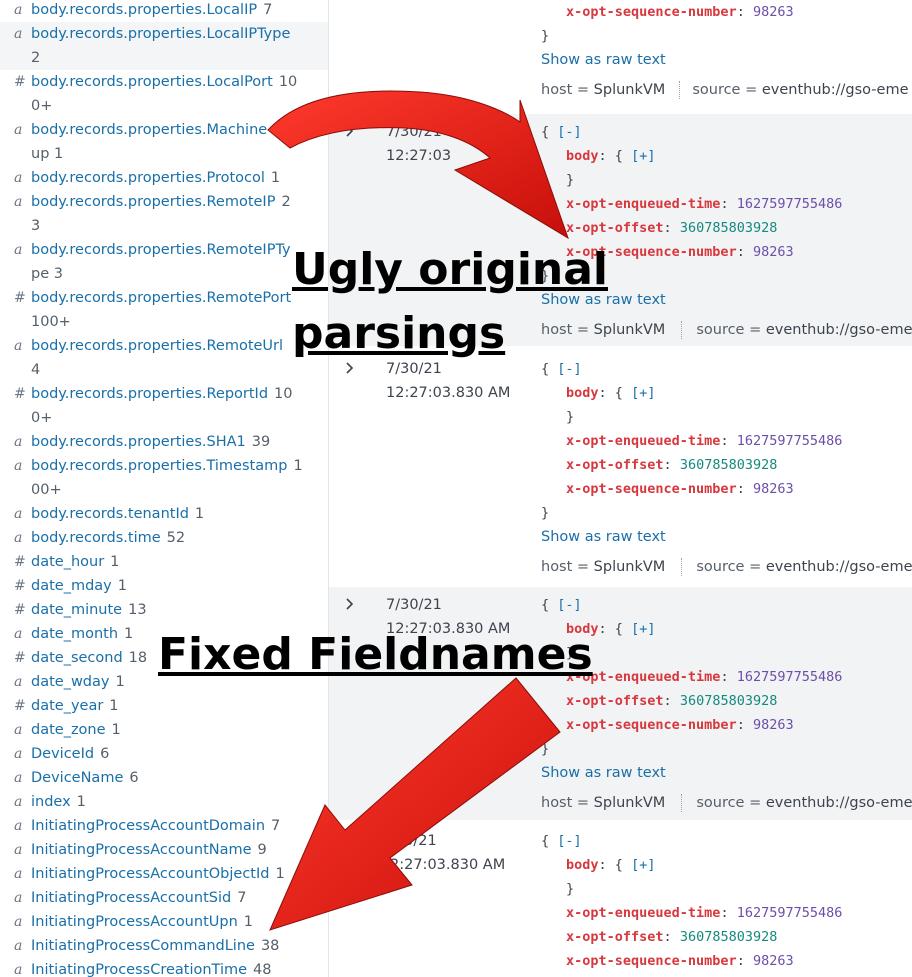  What do you see at coordinates (375, 654) in the screenshot?
I see `annotation-fixed-fieldnames: Fixed Fieldnames` at bounding box center [375, 654].